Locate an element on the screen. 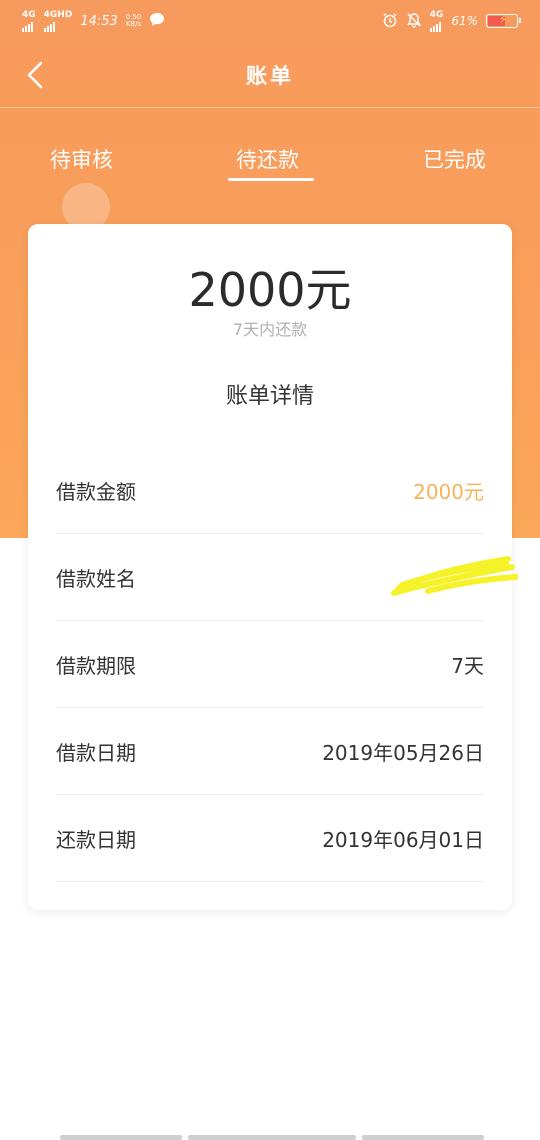 The width and height of the screenshot is (540, 1140). detail-row-loan-amount: 借款金额 2000元 is located at coordinates (270, 490).